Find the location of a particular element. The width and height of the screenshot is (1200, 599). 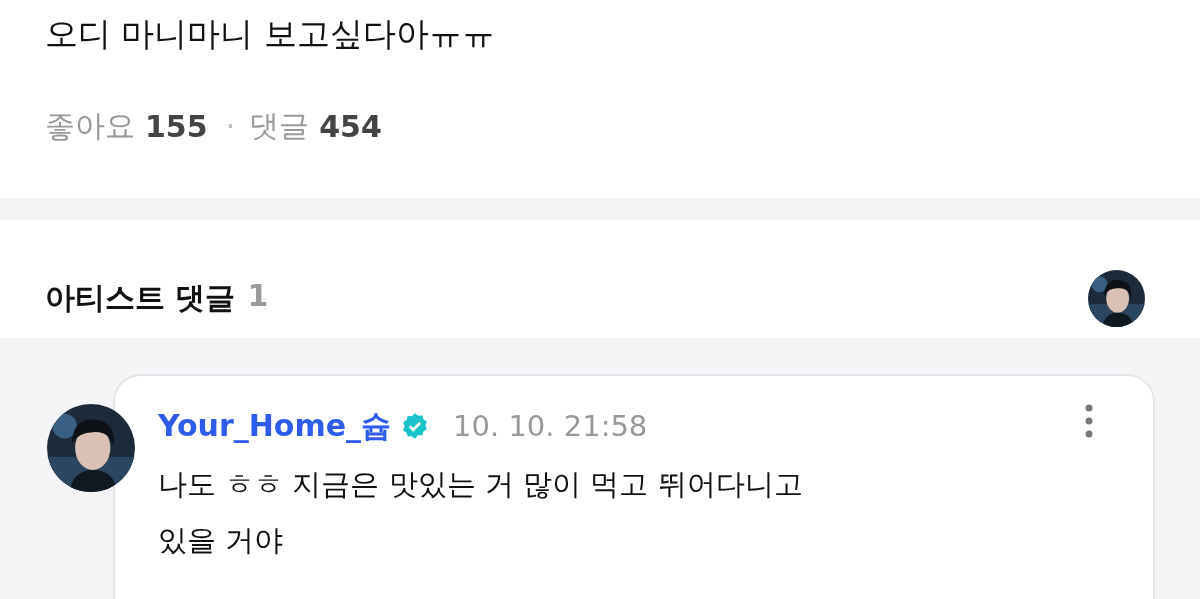

comment-time: 10. 10. 21:58 is located at coordinates (550, 426).